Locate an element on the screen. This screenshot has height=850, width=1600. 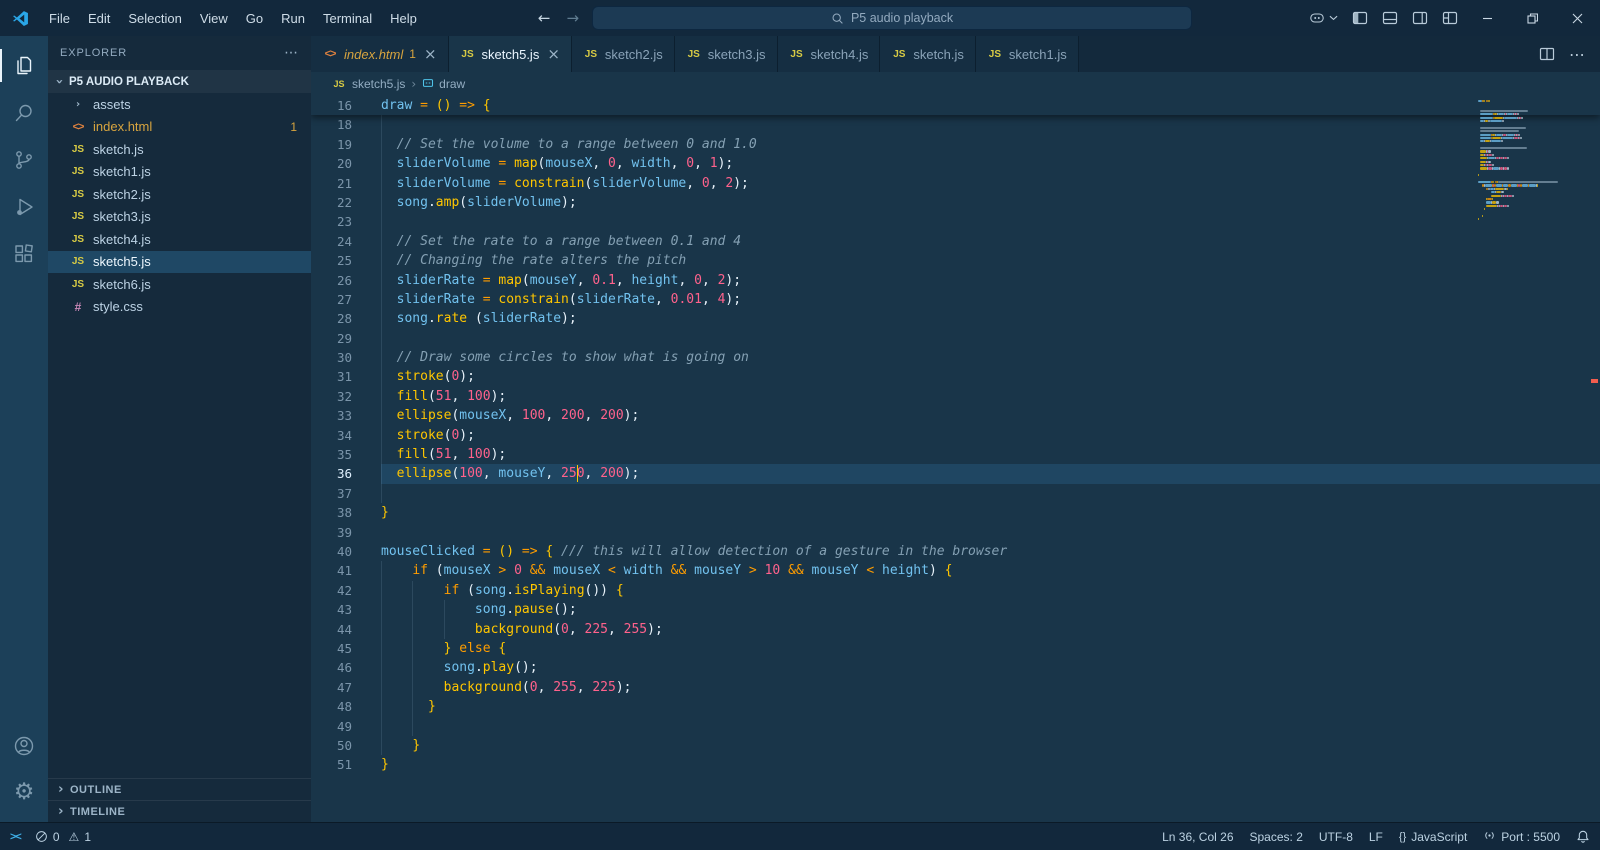
toggle-secondary-sidebar-icon is located at coordinates (1420, 18).